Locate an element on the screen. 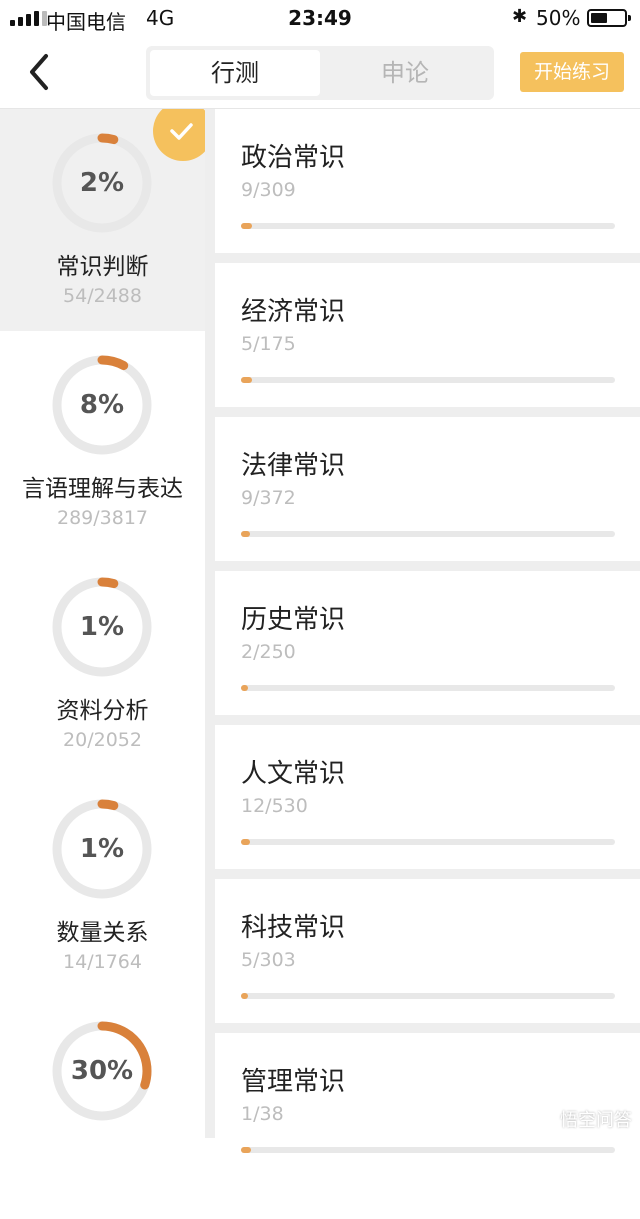 The height and width of the screenshot is (1219, 640). category-count: 289/3817 is located at coordinates (102, 518).